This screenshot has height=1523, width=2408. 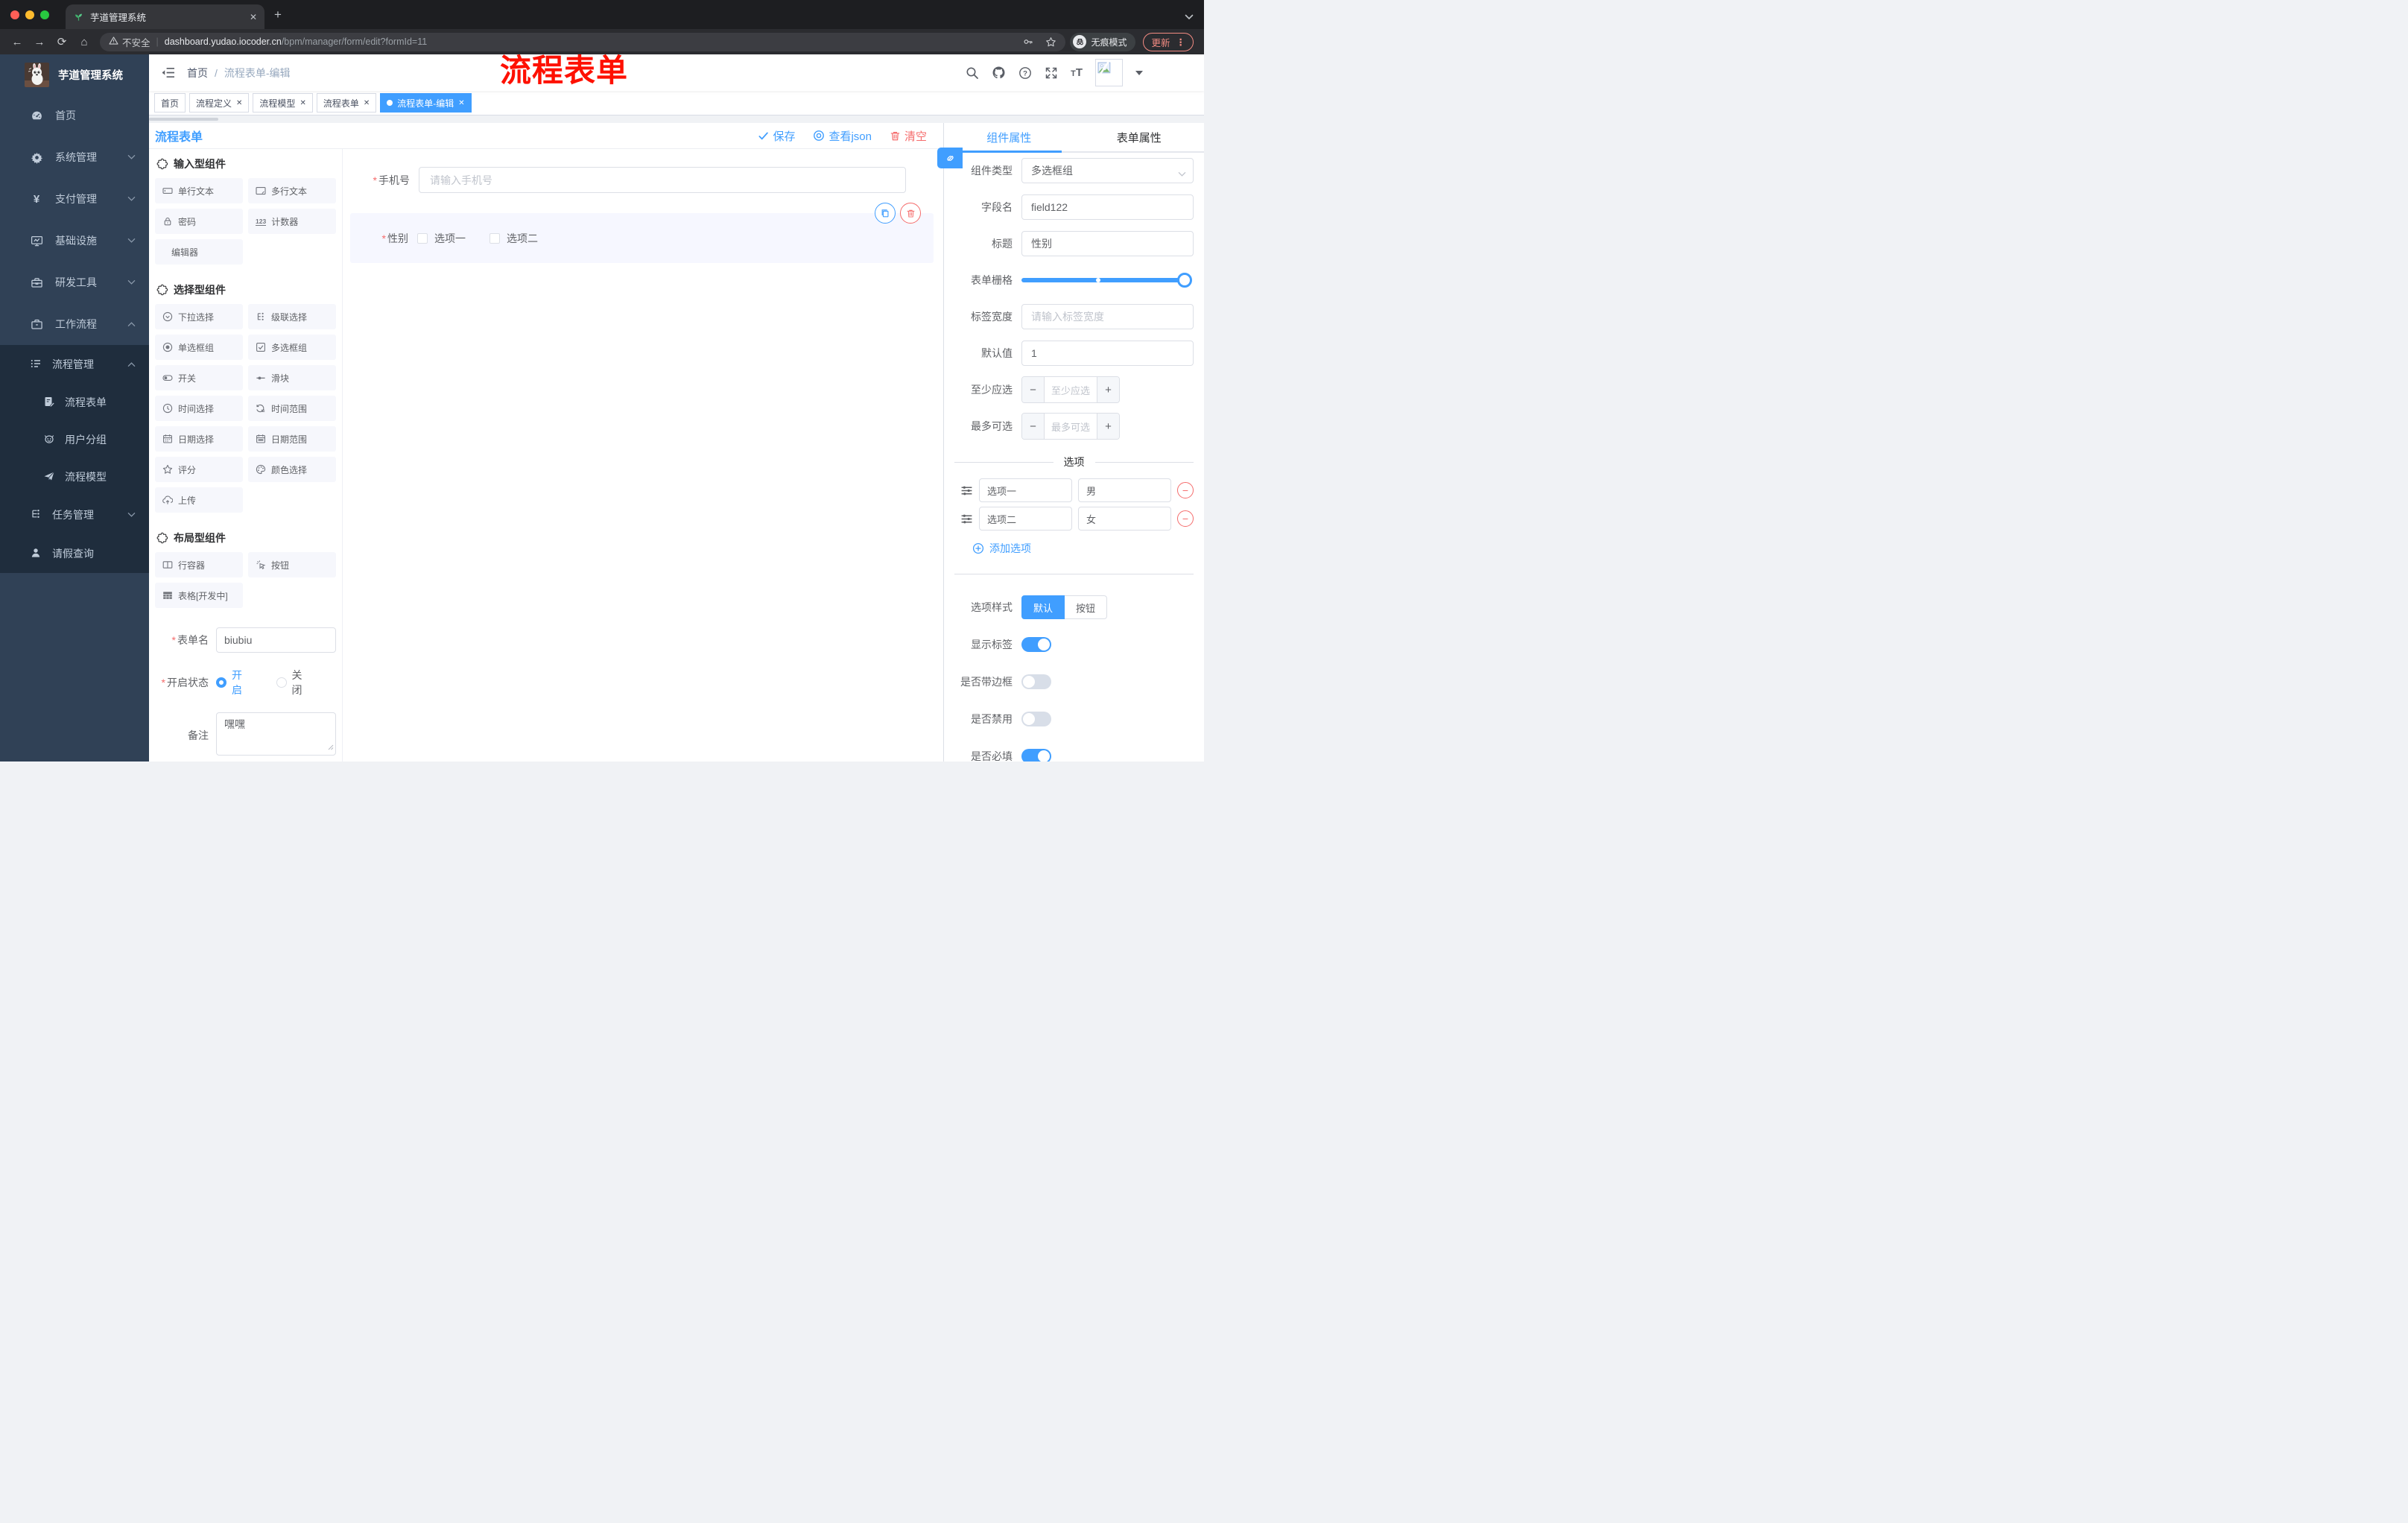 What do you see at coordinates (199, 596) in the screenshot?
I see `palette-item-table: 表格[开发中]` at bounding box center [199, 596].